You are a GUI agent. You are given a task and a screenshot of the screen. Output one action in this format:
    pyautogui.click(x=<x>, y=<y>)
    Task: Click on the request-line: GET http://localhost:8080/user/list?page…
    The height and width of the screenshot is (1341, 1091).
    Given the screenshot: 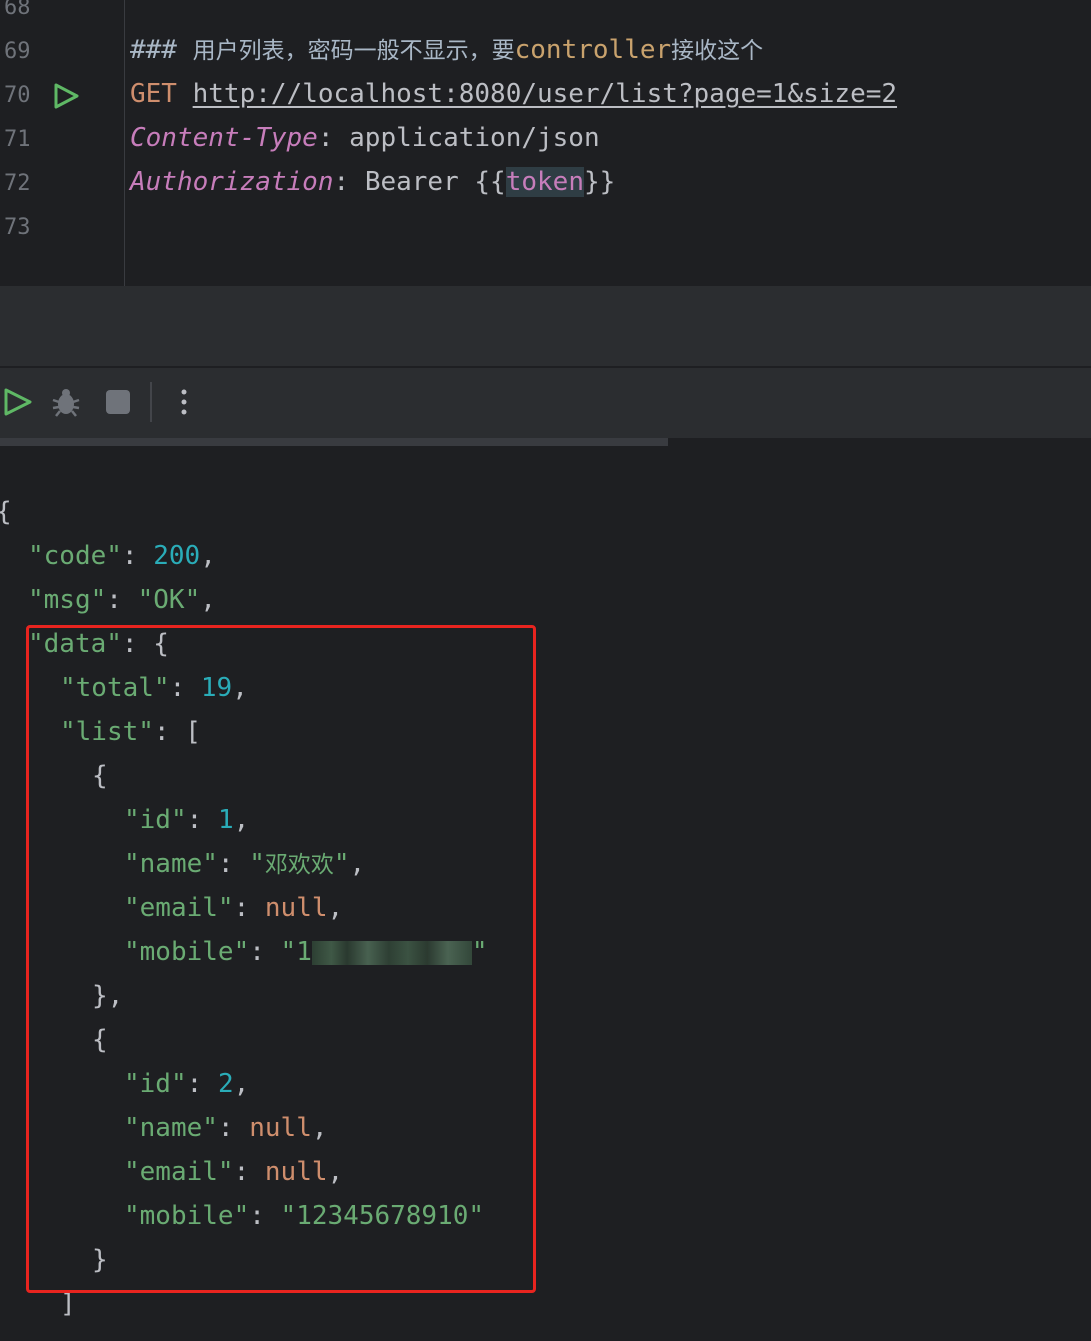 What is the action you would take?
    pyautogui.click(x=513, y=94)
    